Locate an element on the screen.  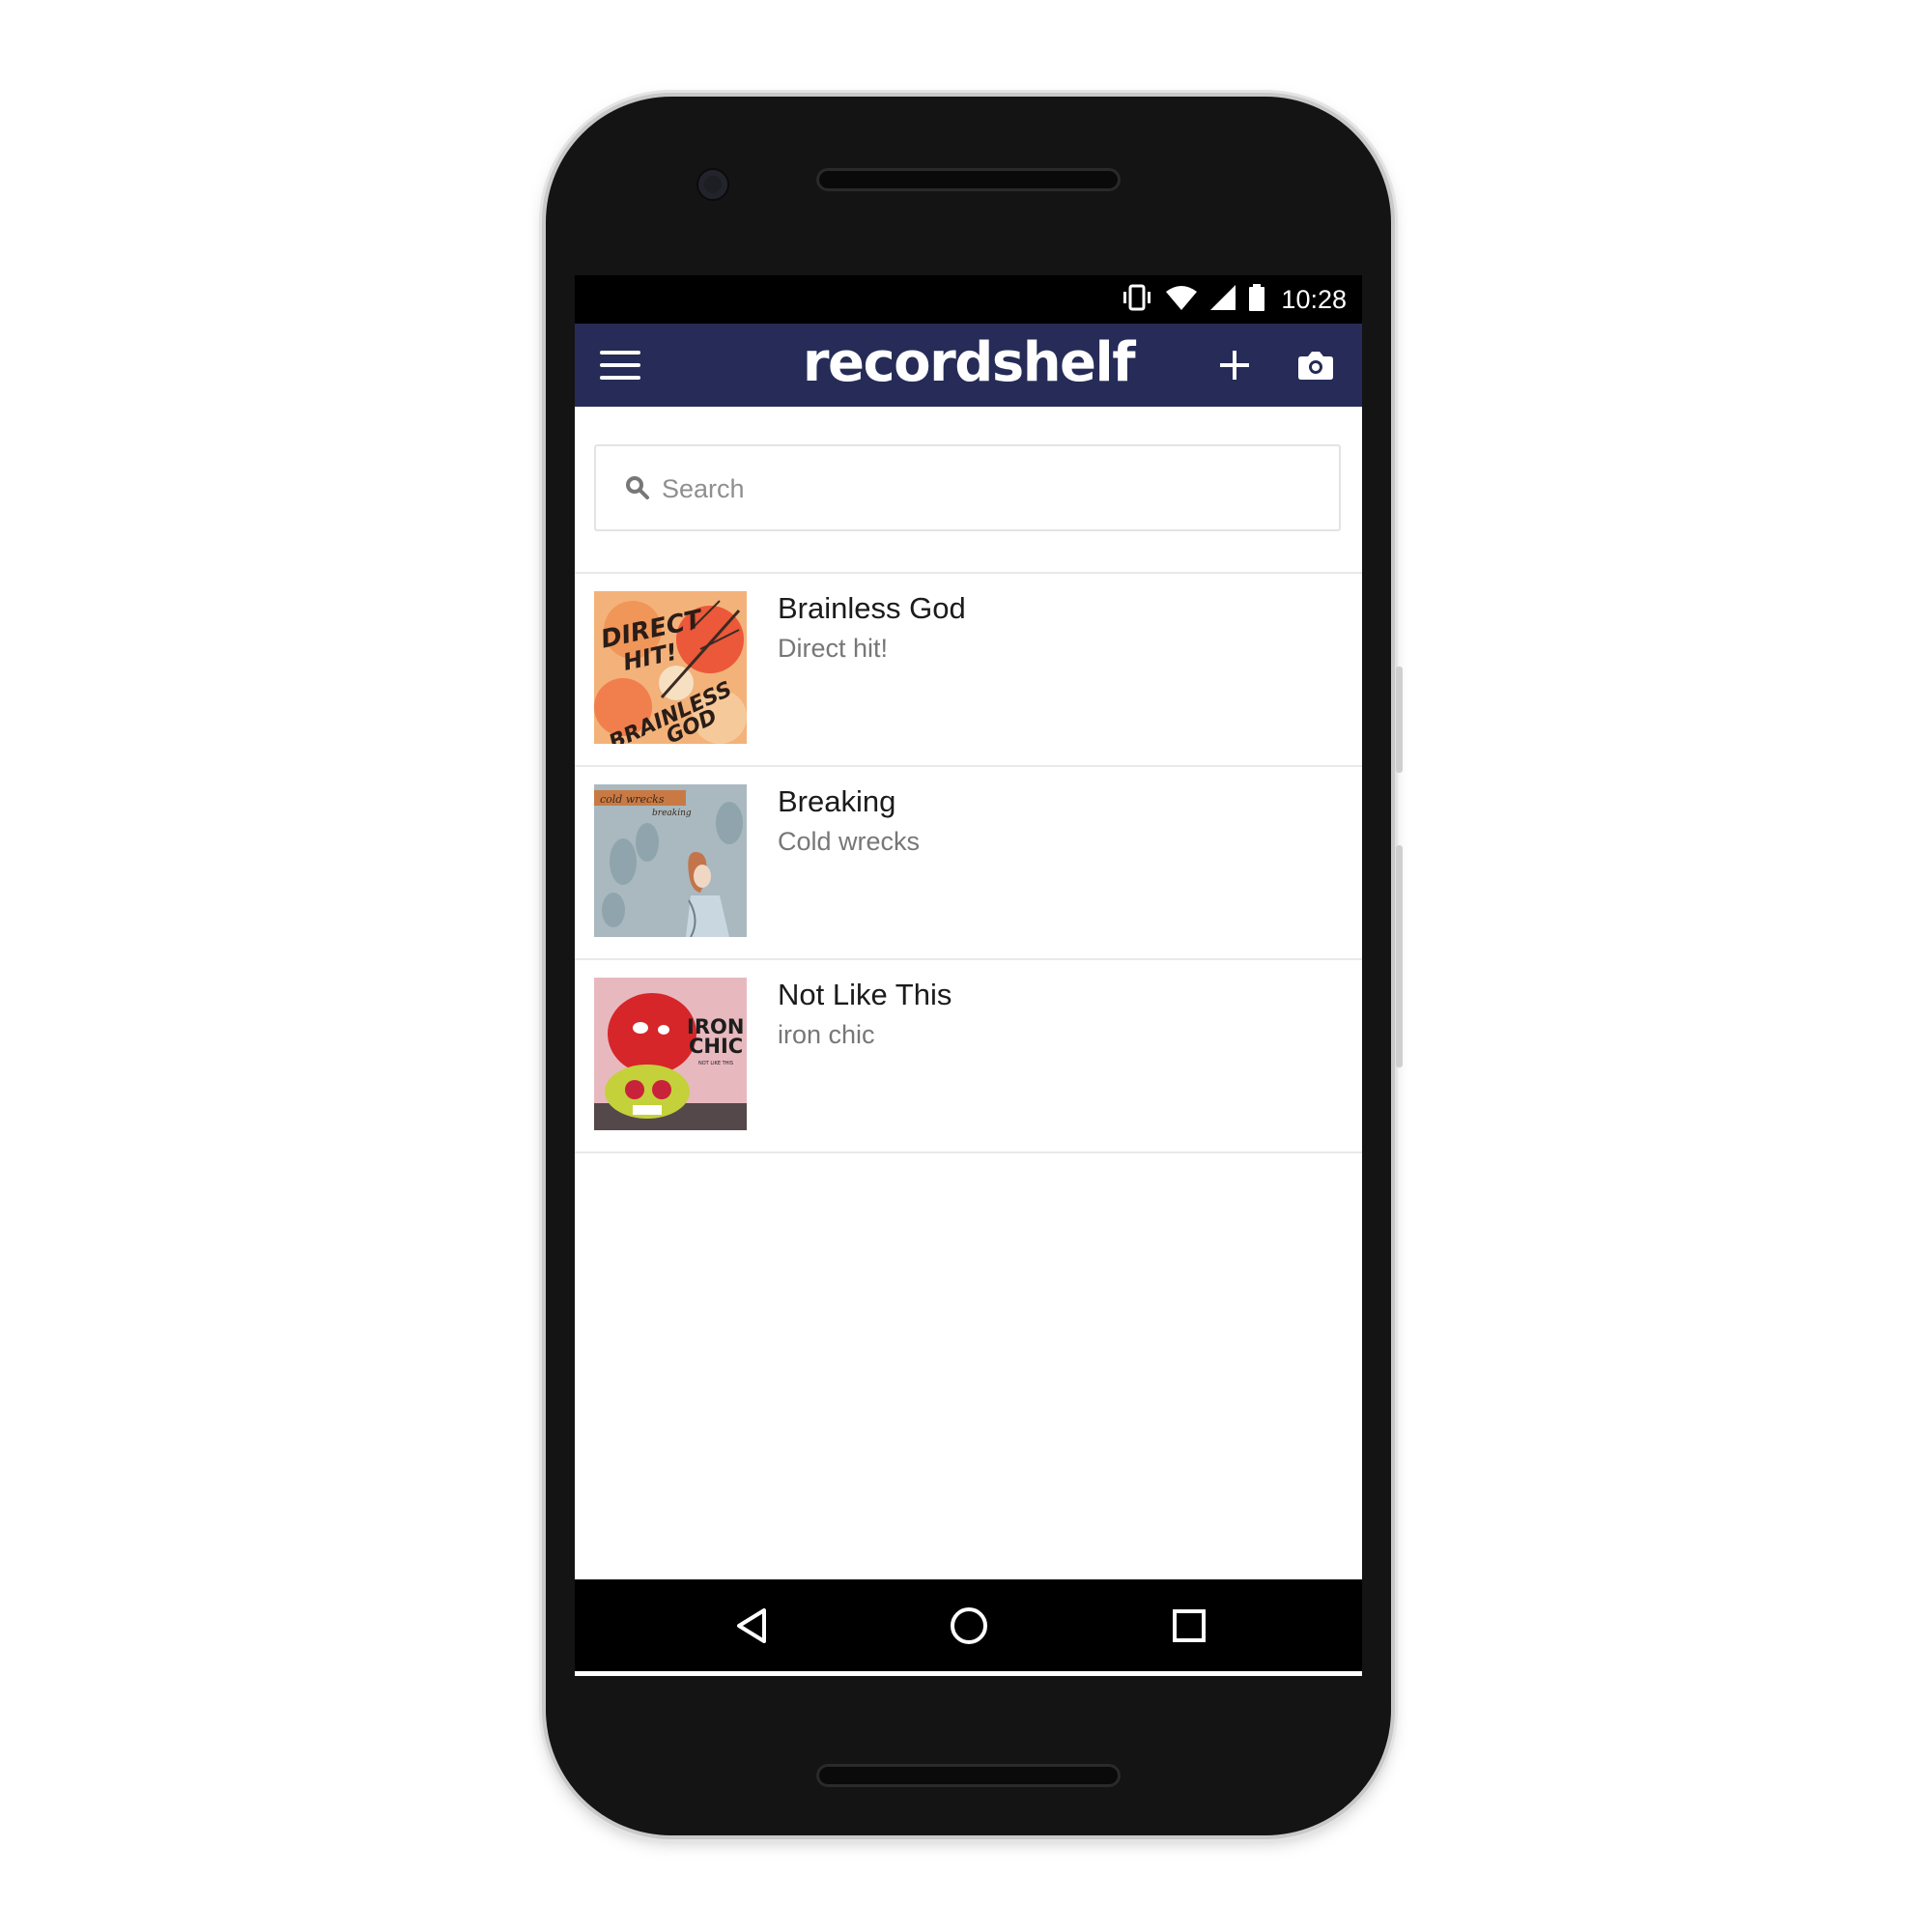
front-camera is located at coordinates (712, 184).